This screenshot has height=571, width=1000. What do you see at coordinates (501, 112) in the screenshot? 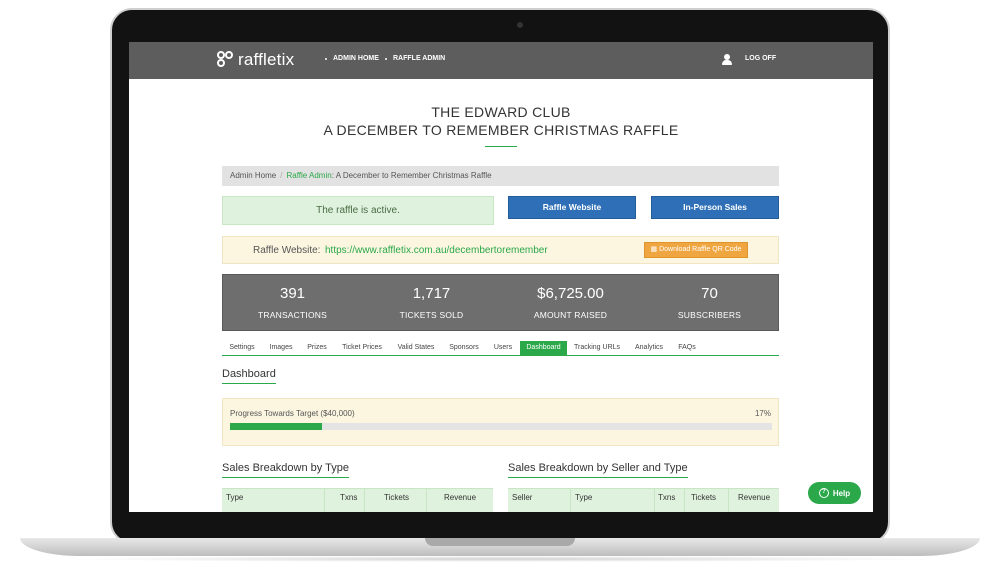
I see `club-title: THE EDWARD CLUB` at bounding box center [501, 112].